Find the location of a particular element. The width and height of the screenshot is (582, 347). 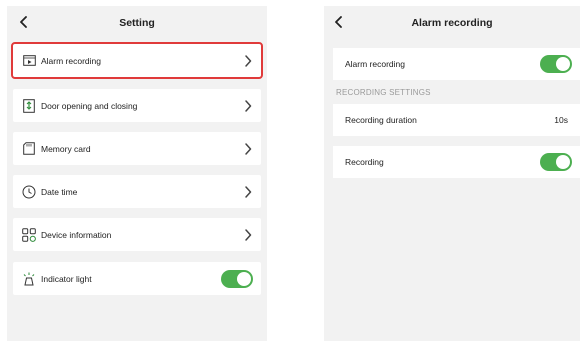

video-file-icon is located at coordinates (29, 61).